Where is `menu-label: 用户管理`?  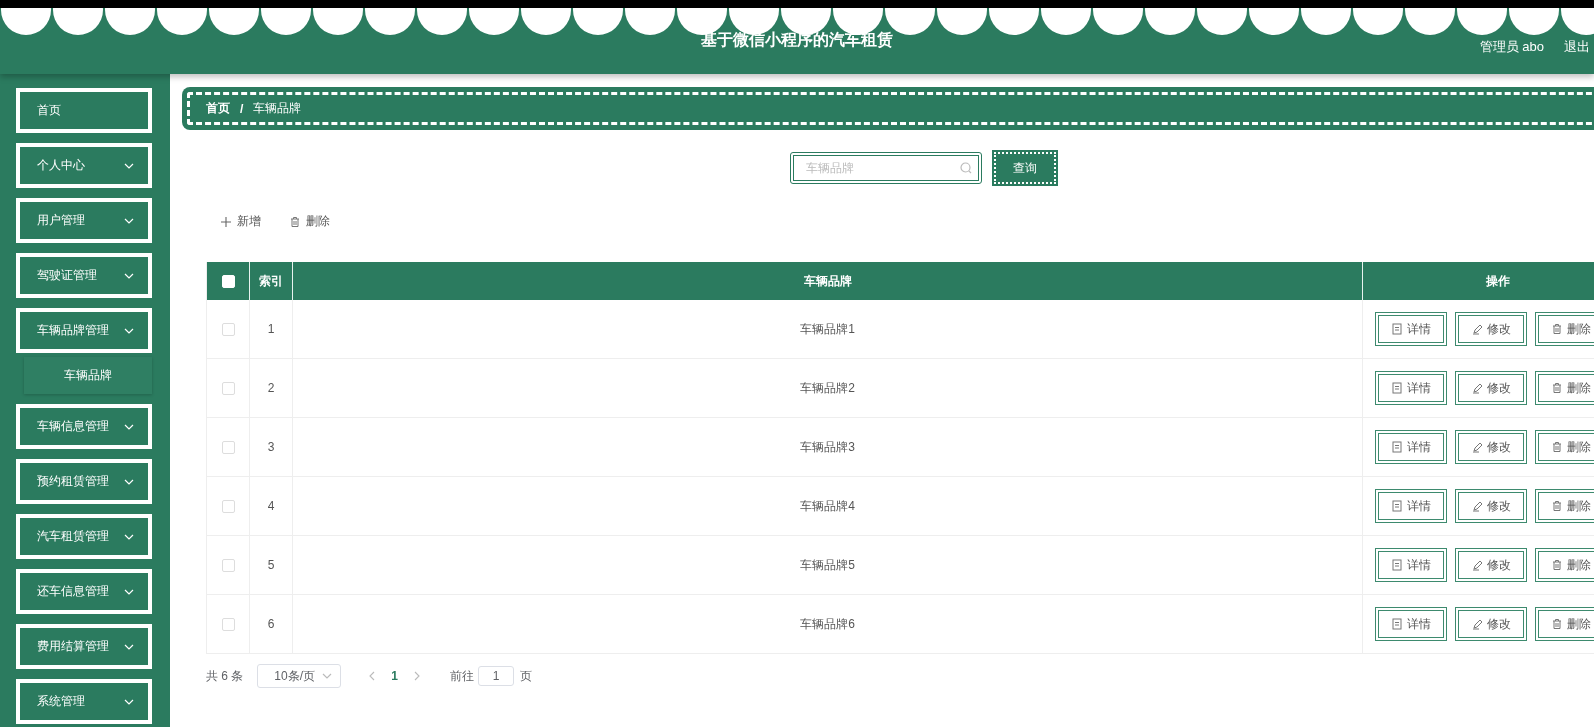 menu-label: 用户管理 is located at coordinates (61, 220).